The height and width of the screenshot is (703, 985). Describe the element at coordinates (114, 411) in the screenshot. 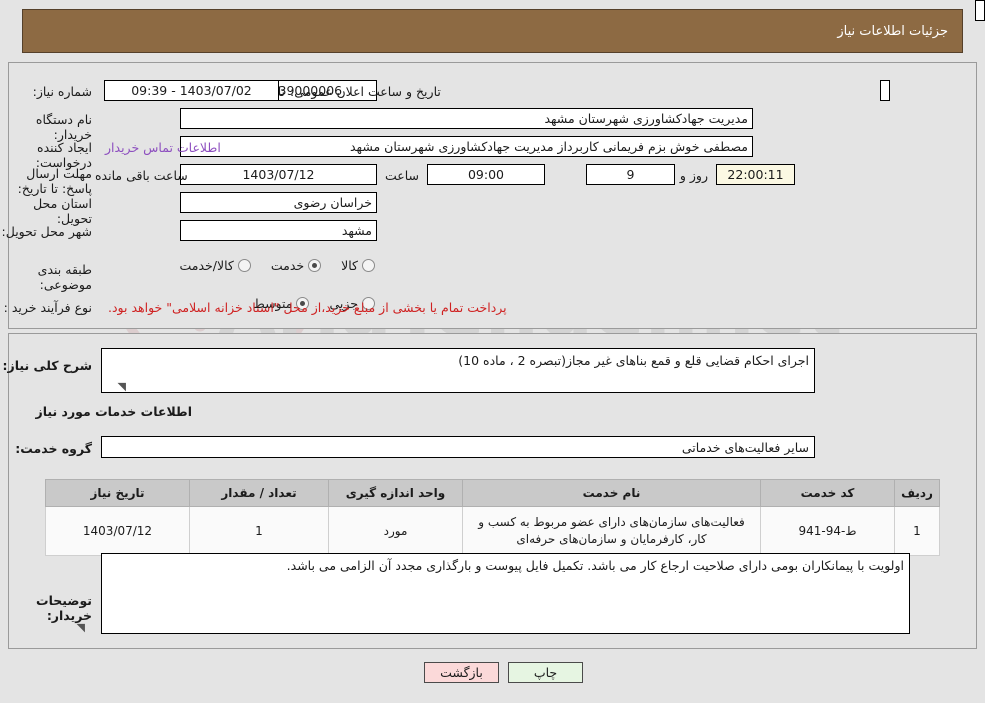

I see `services-section-title: اطلاعات خدمات مورد نیاز` at that location.